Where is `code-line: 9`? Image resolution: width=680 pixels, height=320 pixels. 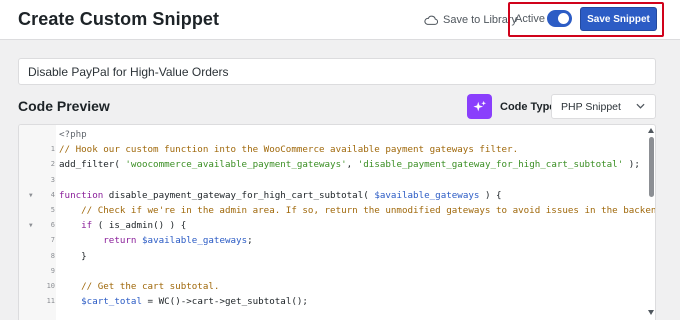 code-line: 9 is located at coordinates (329, 271).